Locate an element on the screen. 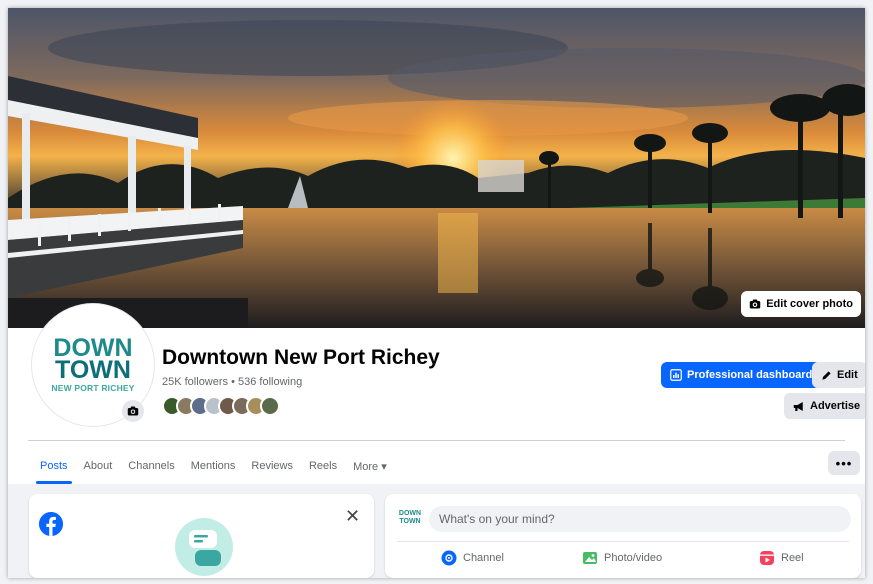  reel-button: Reel is located at coordinates (781, 558).